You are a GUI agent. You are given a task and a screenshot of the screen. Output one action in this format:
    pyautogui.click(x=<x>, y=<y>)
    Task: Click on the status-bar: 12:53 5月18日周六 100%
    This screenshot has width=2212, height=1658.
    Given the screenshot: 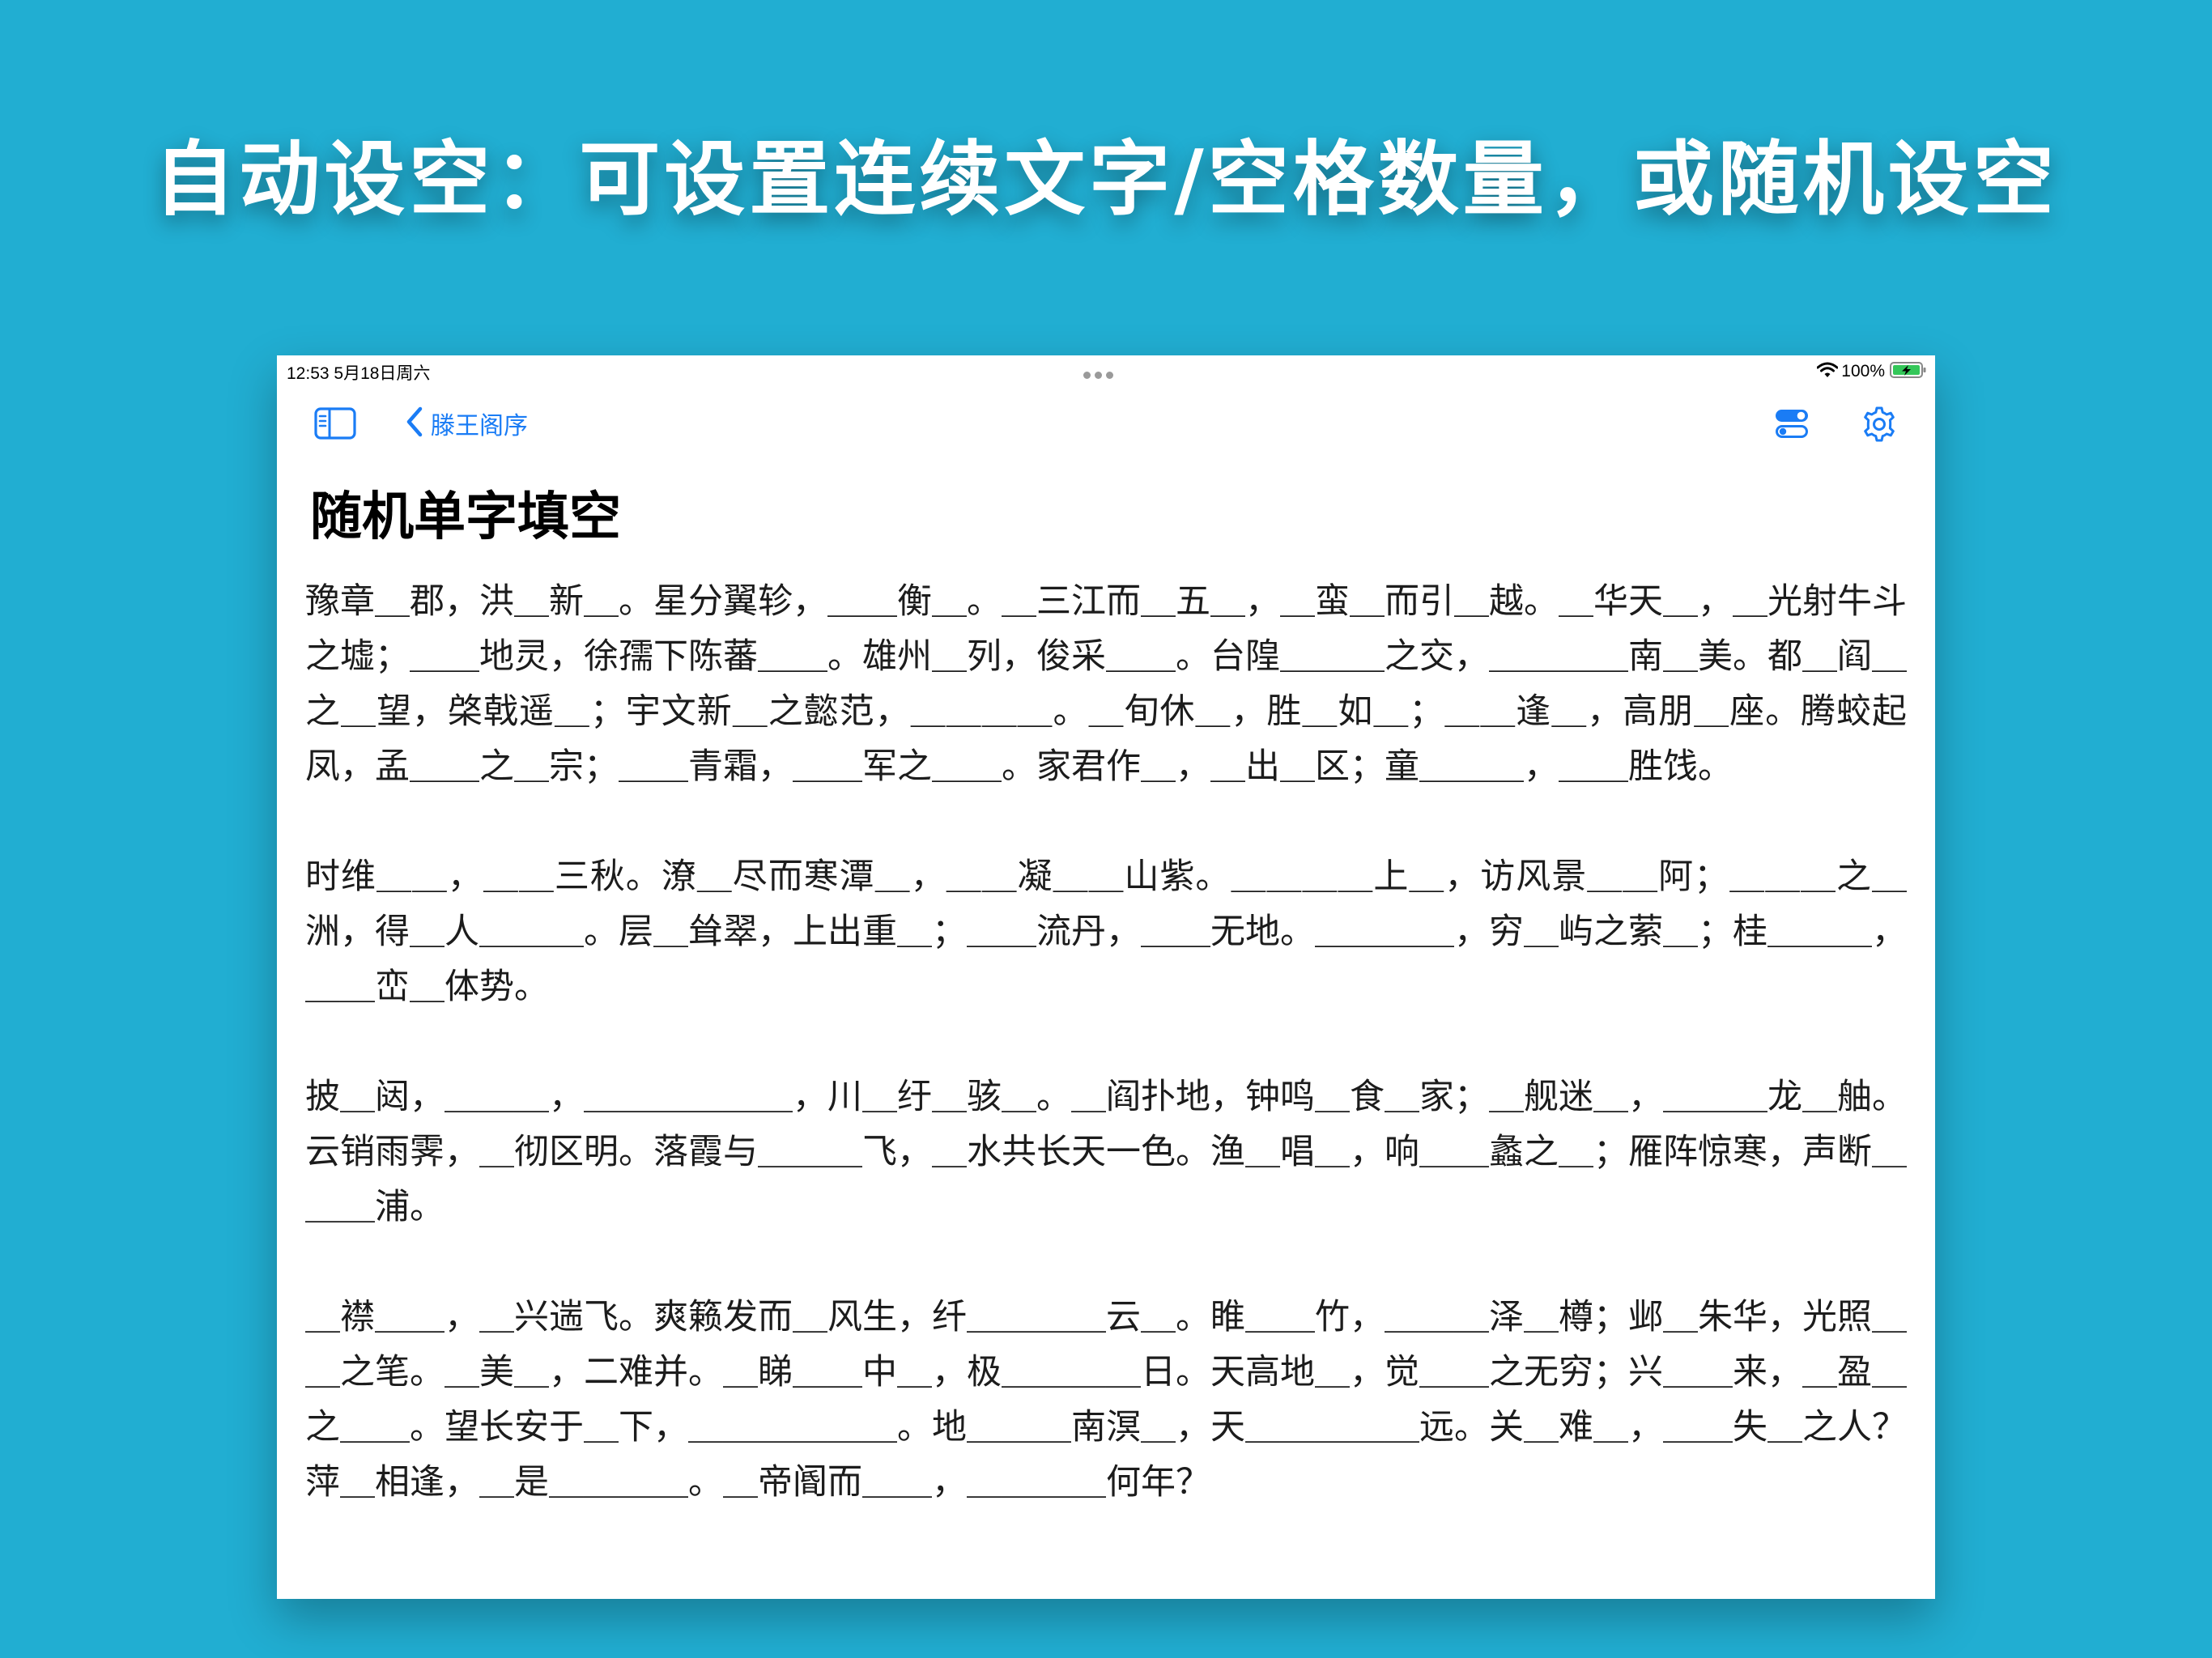 What is the action you would take?
    pyautogui.click(x=1106, y=371)
    